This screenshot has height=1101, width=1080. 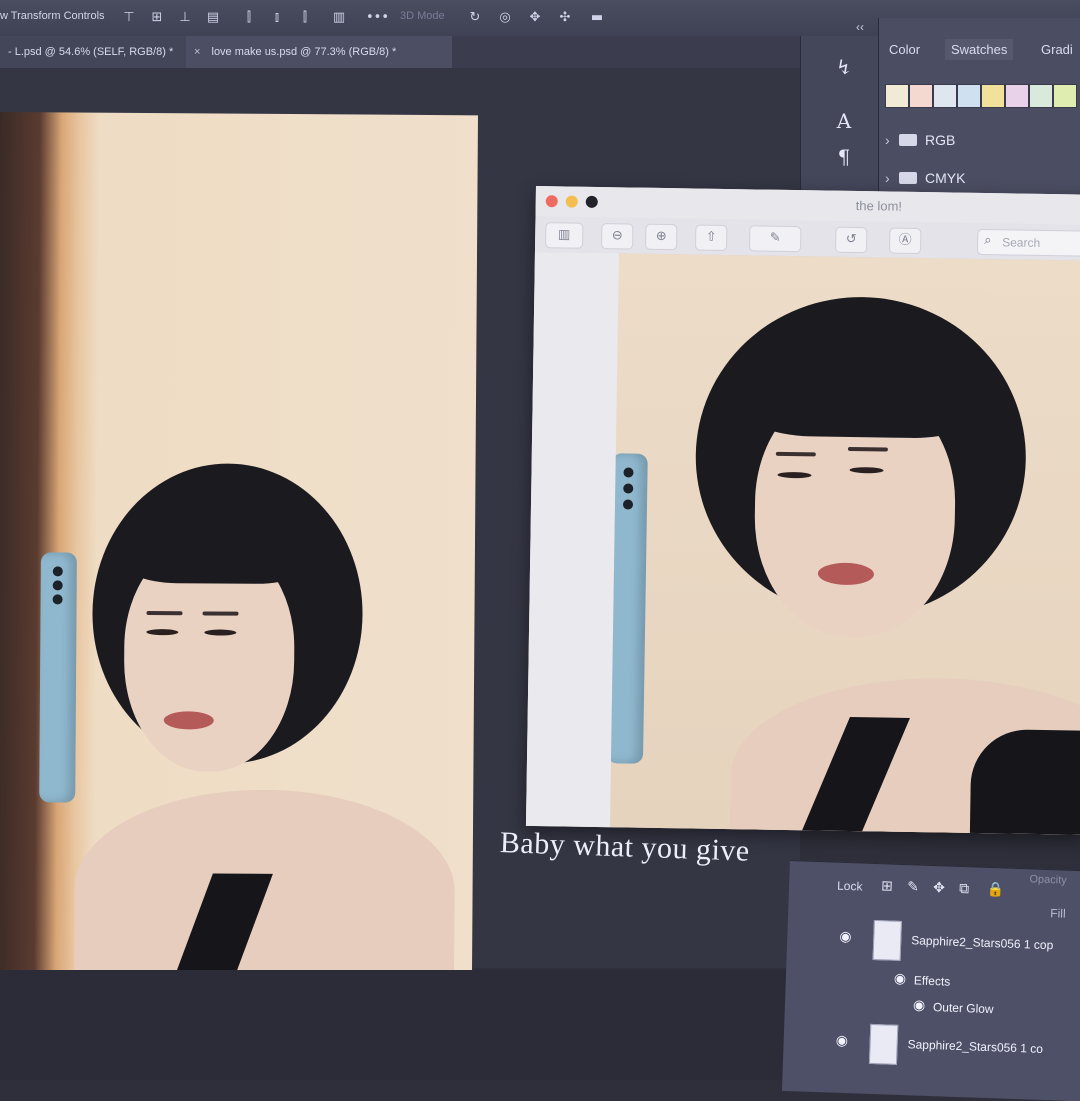 What do you see at coordinates (339, 18) in the screenshot?
I see `distribute-spacing-icon: ▥` at bounding box center [339, 18].